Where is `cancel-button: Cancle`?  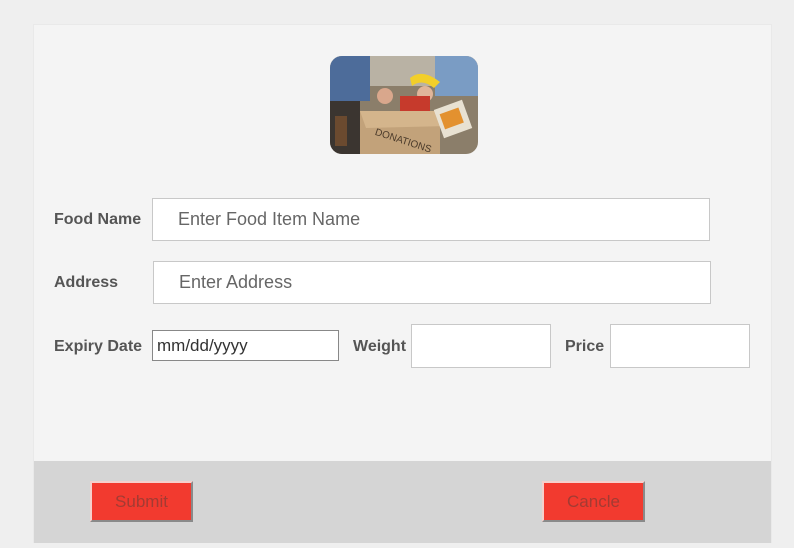
cancel-button: Cancle is located at coordinates (593, 501).